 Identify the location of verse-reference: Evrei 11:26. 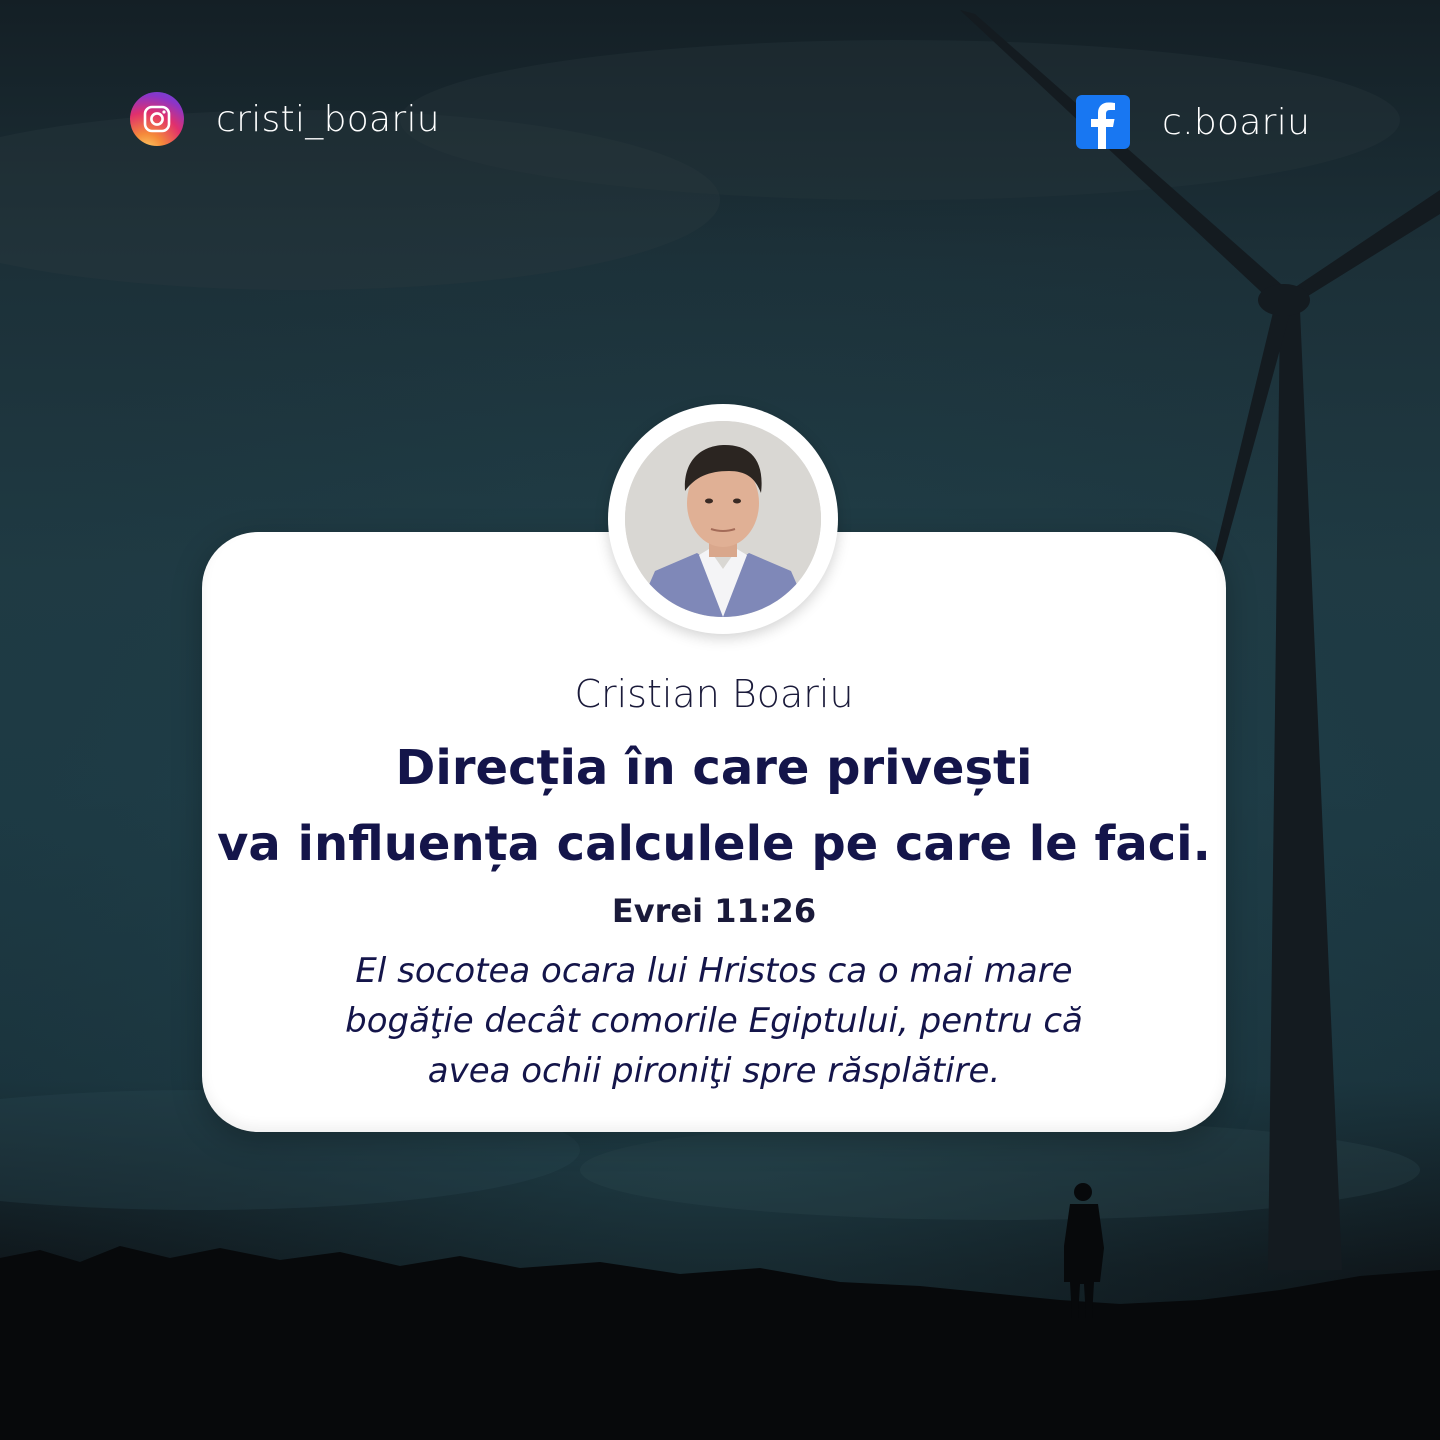
(714, 911).